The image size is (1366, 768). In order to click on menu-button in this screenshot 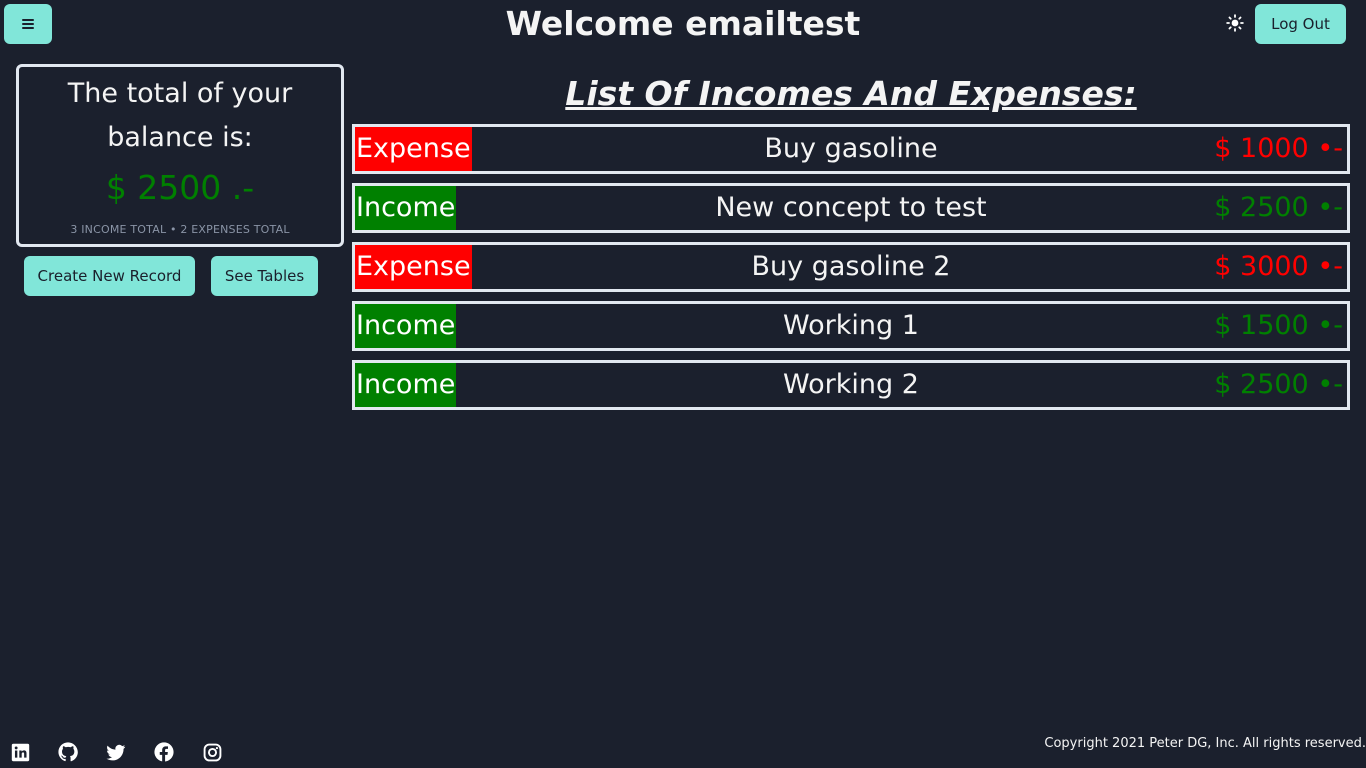, I will do `click(28, 24)`.